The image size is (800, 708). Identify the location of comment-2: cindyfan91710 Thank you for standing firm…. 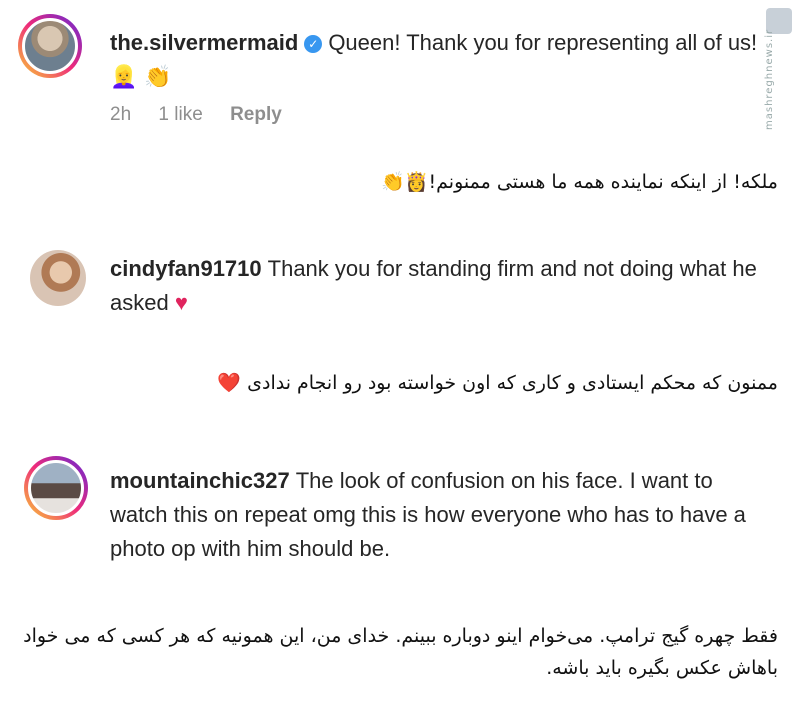
(398, 279).